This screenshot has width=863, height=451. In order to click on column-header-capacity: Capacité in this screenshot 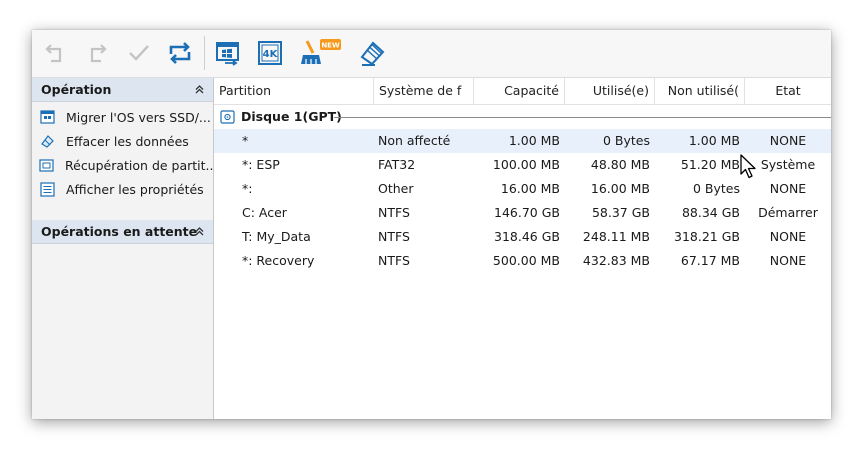, I will do `click(519, 91)`.